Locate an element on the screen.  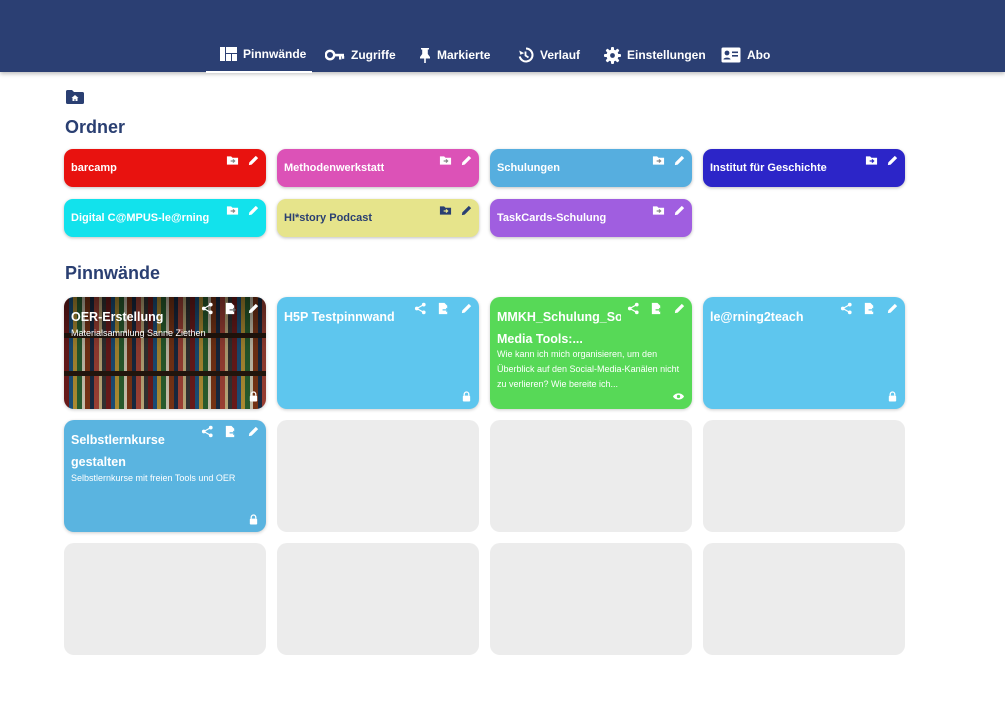
tab-markierte: Markierte is located at coordinates (454, 55).